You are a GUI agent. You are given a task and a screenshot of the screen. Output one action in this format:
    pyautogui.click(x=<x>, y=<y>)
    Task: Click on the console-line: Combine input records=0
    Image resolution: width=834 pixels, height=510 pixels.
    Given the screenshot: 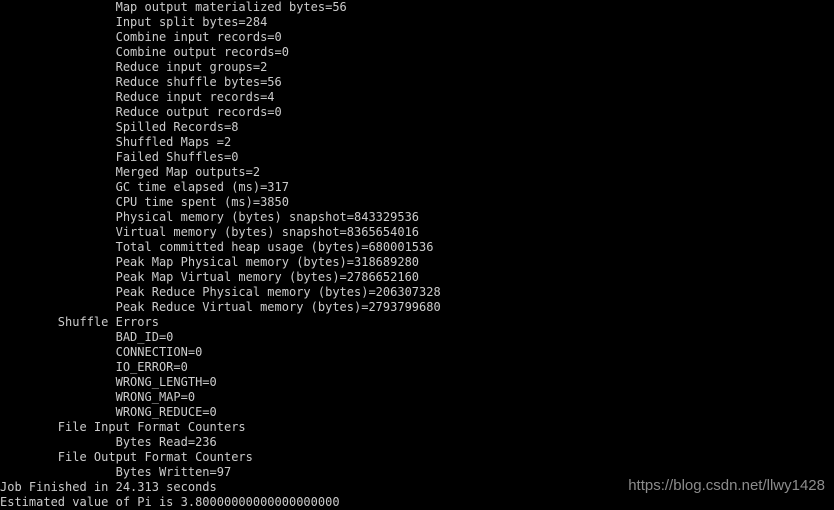 What is the action you would take?
    pyautogui.click(x=141, y=37)
    